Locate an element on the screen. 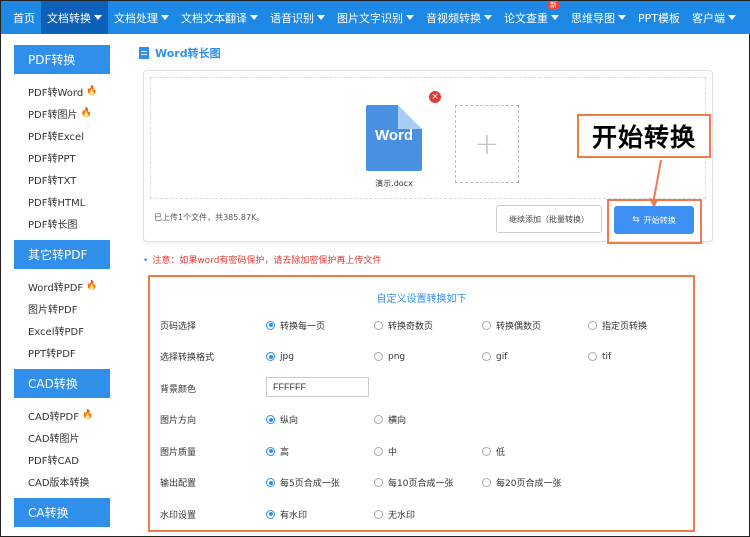 The height and width of the screenshot is (537, 750). fire-icon: 🔥 is located at coordinates (86, 113).